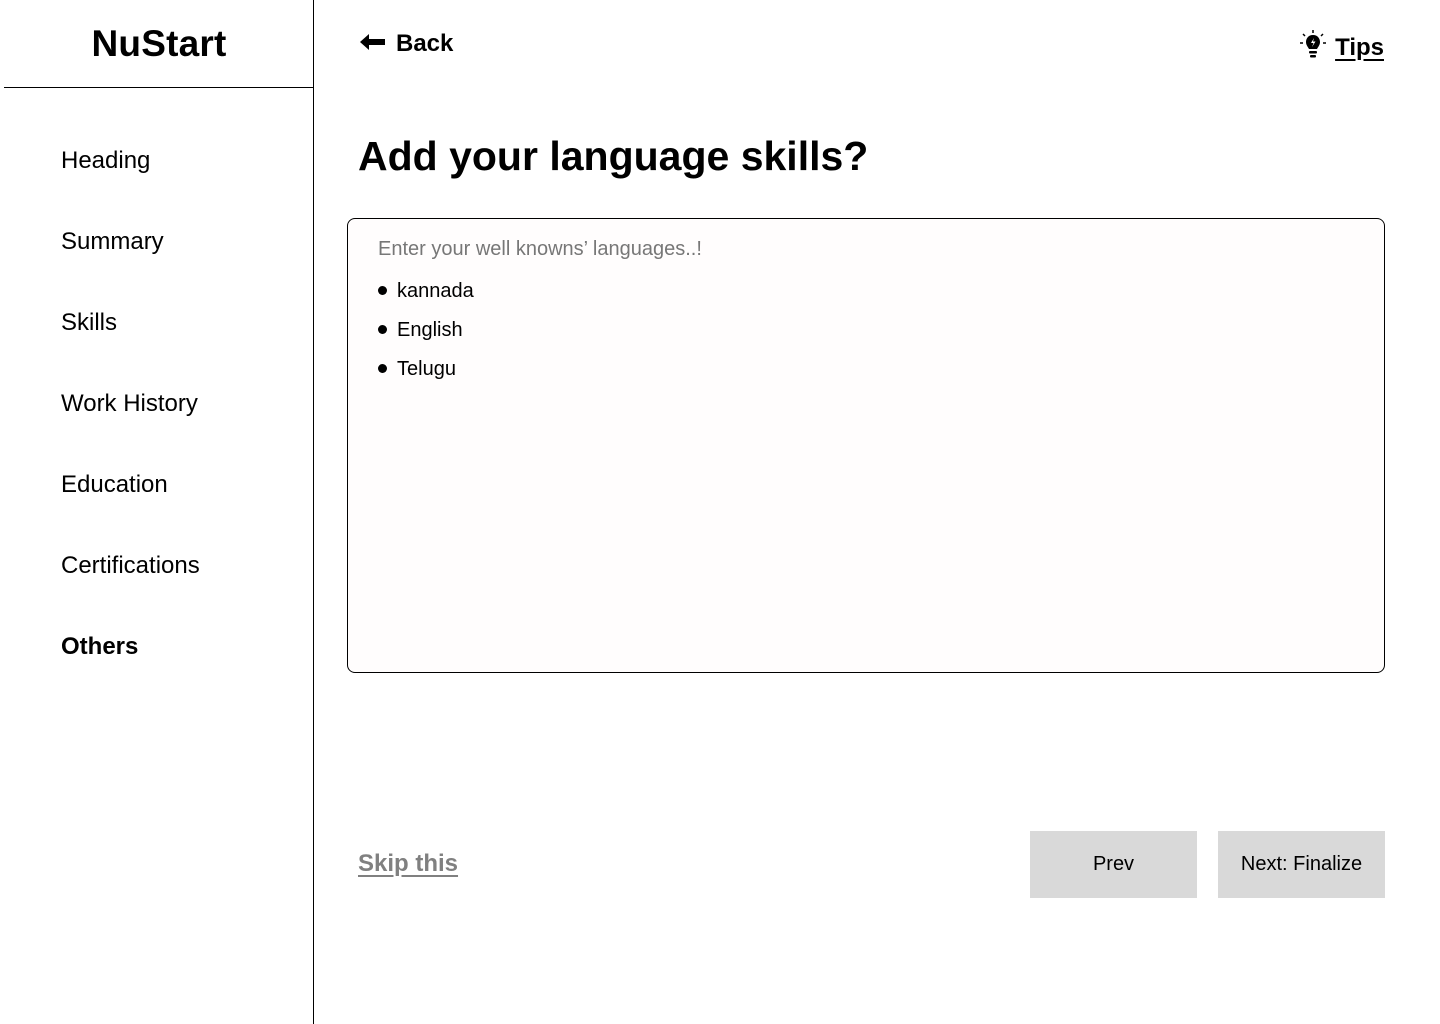 The image size is (1440, 1024). I want to click on arrow-left-icon, so click(372, 44).